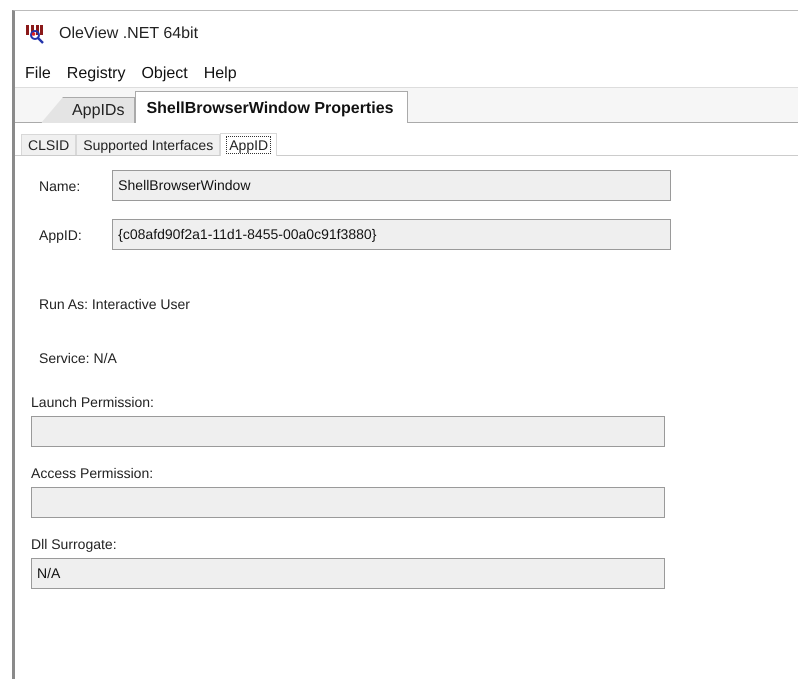 This screenshot has height=679, width=798. Describe the element at coordinates (92, 473) in the screenshot. I see `field-label: Access Permission:` at that location.